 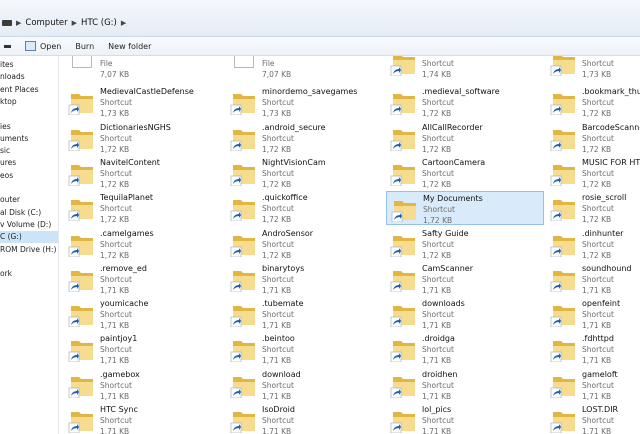 What do you see at coordinates (30, 46) in the screenshot?
I see `open-icon` at bounding box center [30, 46].